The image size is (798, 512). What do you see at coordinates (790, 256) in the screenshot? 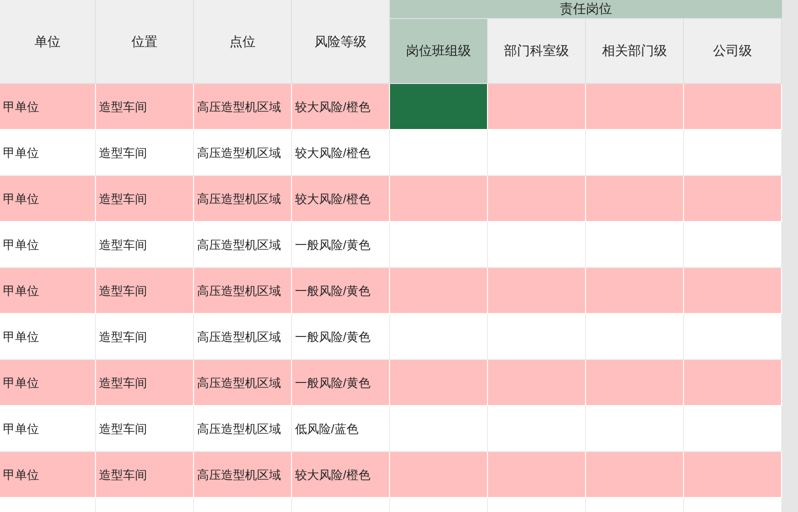
I see `scrollbar` at bounding box center [790, 256].